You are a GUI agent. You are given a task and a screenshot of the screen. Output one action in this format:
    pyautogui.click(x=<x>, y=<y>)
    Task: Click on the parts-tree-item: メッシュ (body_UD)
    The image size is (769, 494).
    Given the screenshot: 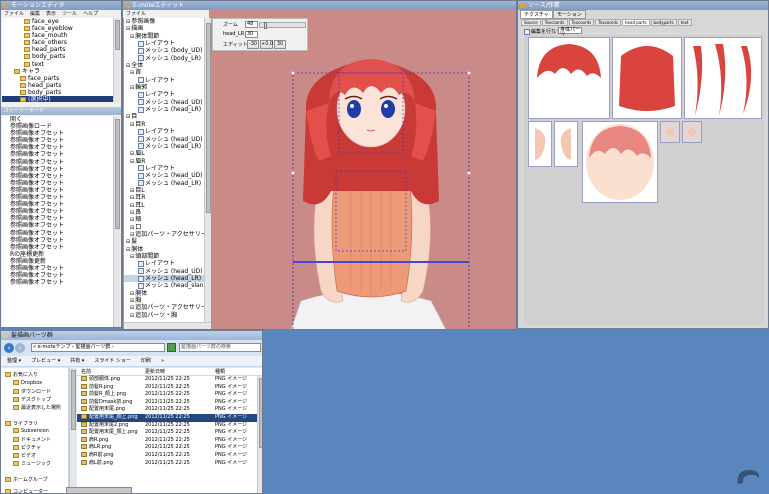 What is the action you would take?
    pyautogui.click(x=164, y=50)
    